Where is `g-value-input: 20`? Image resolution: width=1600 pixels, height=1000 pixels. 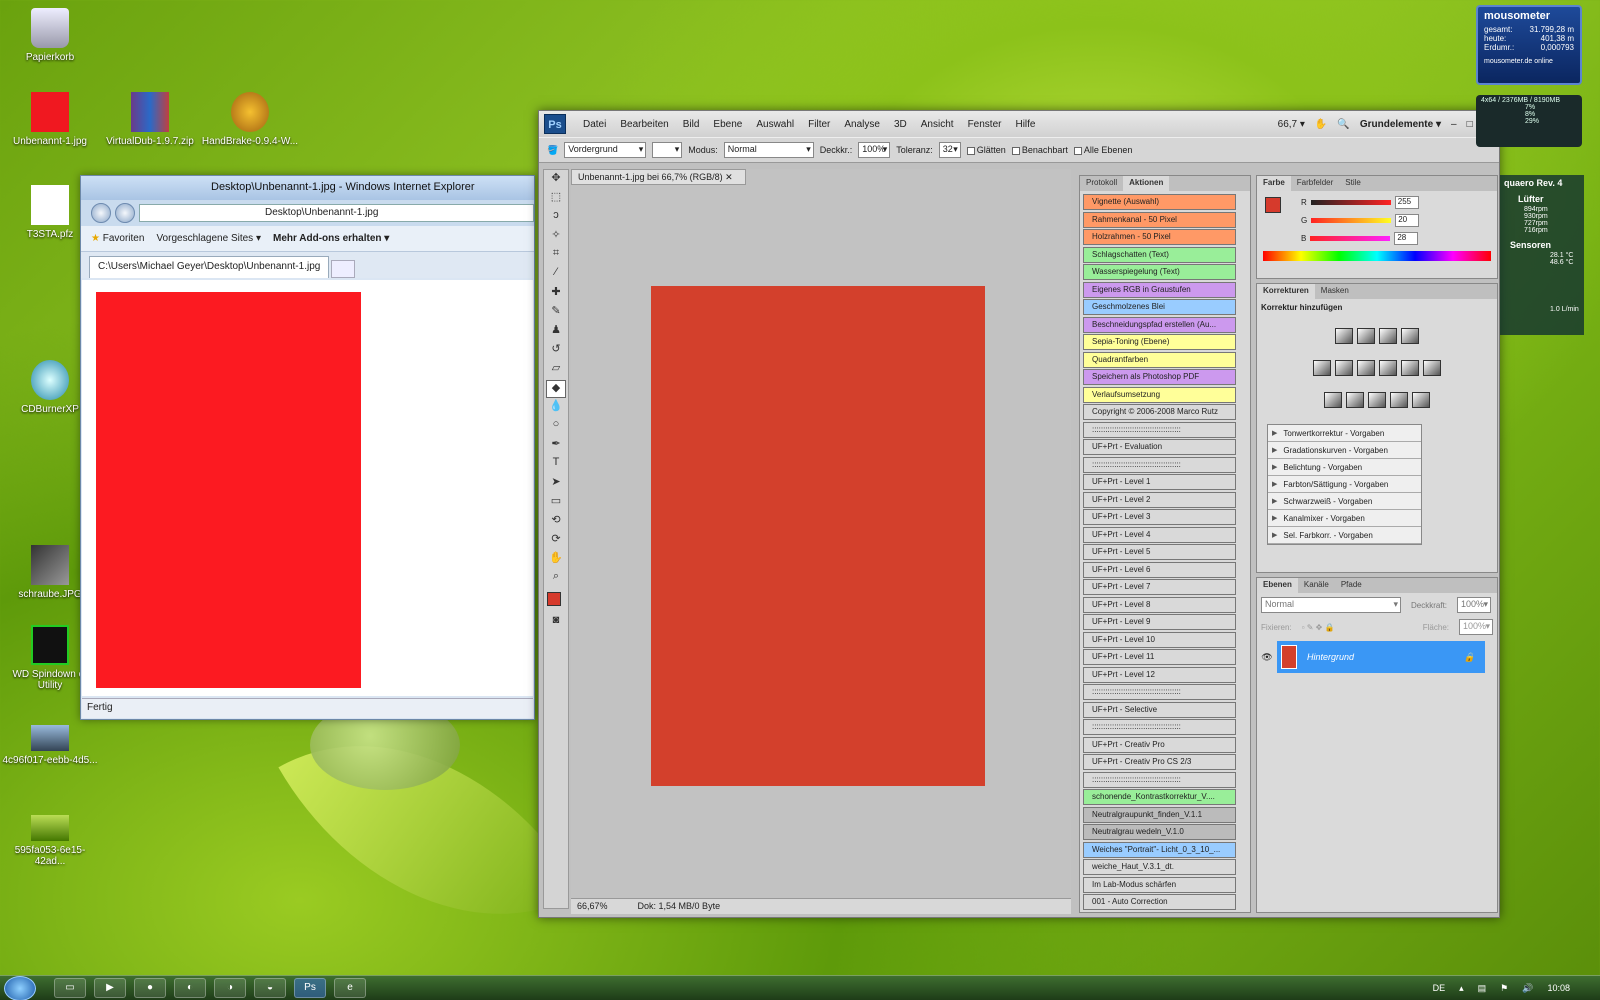
g-value-input: 20 is located at coordinates (1407, 220).